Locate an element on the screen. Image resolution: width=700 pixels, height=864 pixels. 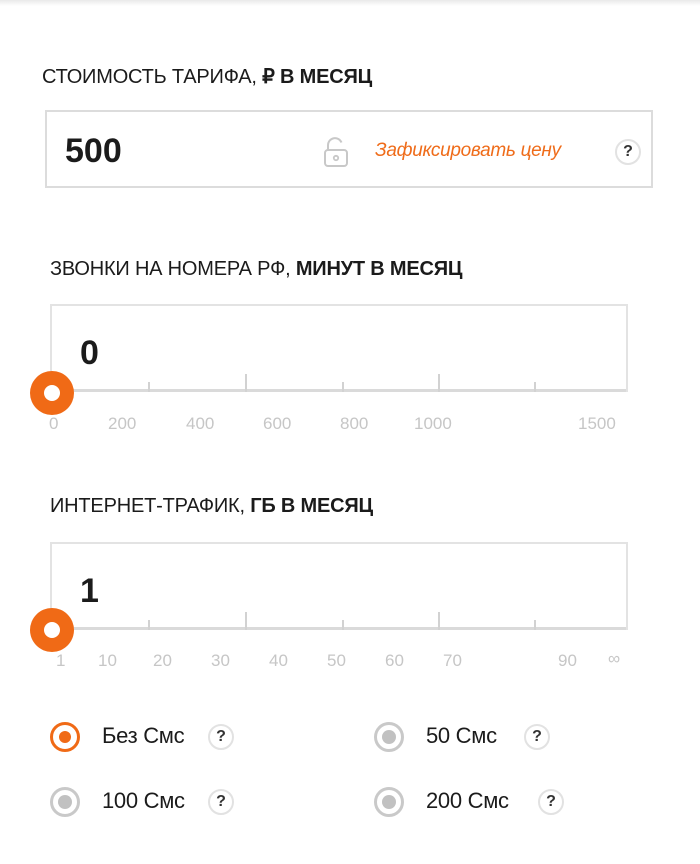
internet-label: ИНТЕРНЕТ-ТРАФИК, ГБ В МЕСЯЦ is located at coordinates (211, 506).